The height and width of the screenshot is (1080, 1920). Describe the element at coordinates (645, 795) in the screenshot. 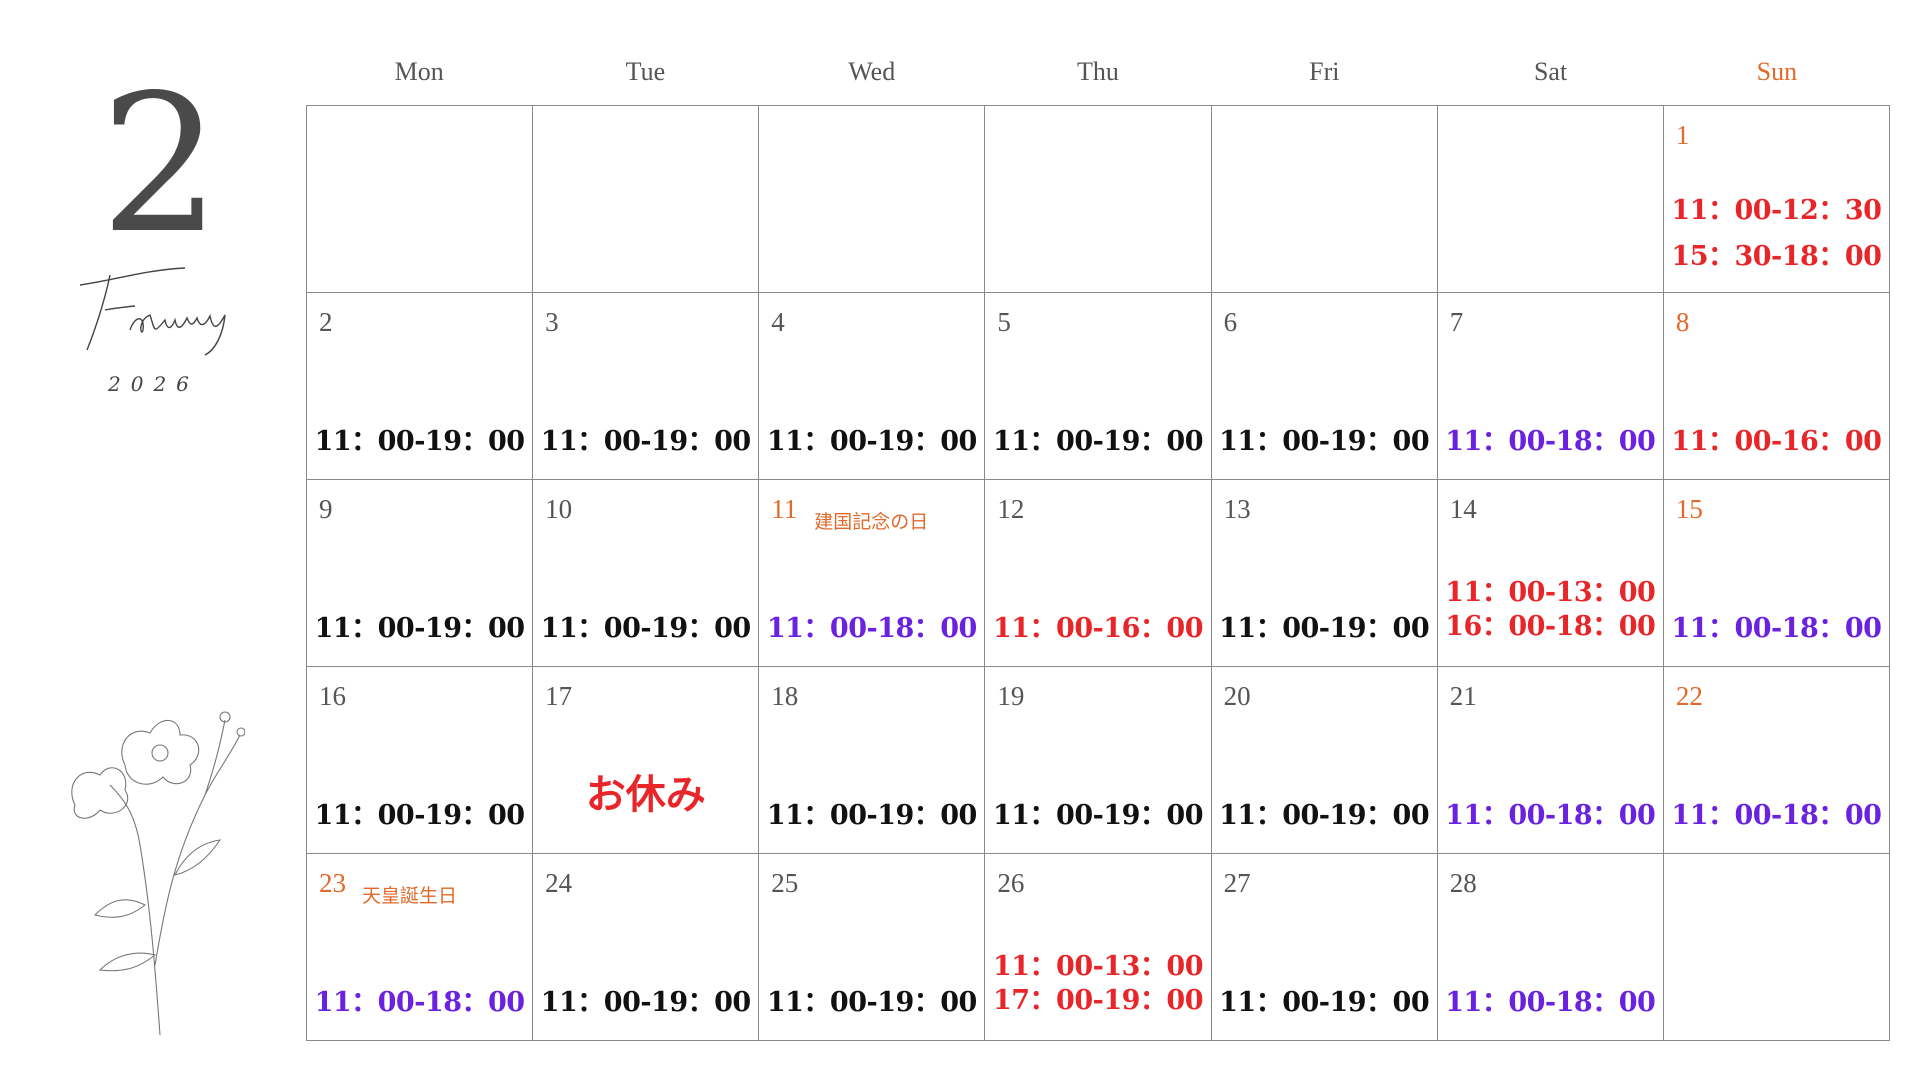

I see `closed-label: お休み` at that location.